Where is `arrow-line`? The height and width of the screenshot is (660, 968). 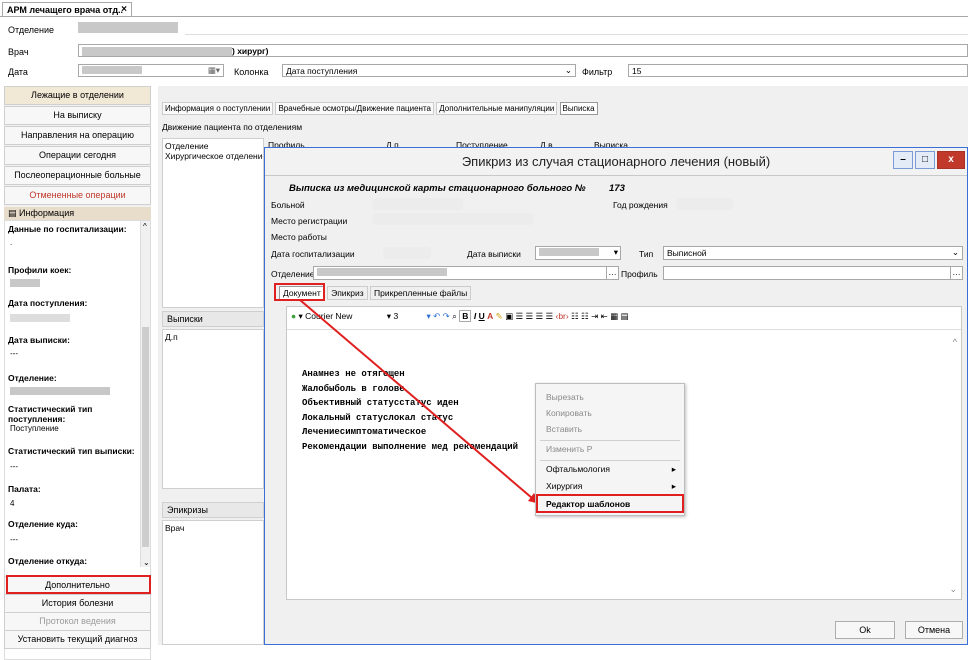 arrow-line is located at coordinates (416, 399).